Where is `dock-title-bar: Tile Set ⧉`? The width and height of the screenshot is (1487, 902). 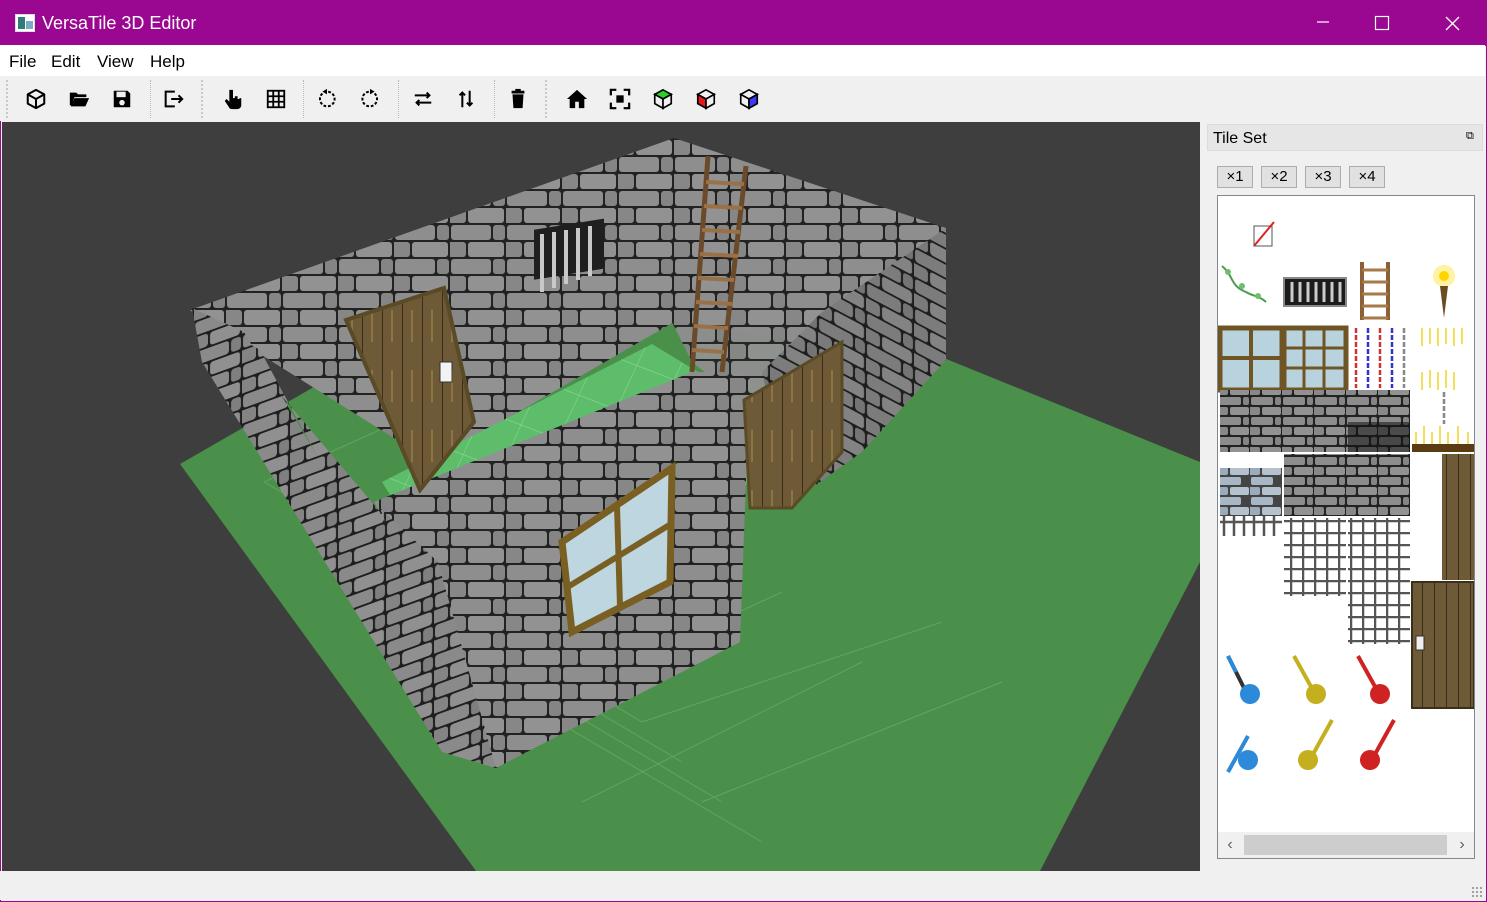 dock-title-bar: Tile Set ⧉ is located at coordinates (1345, 137).